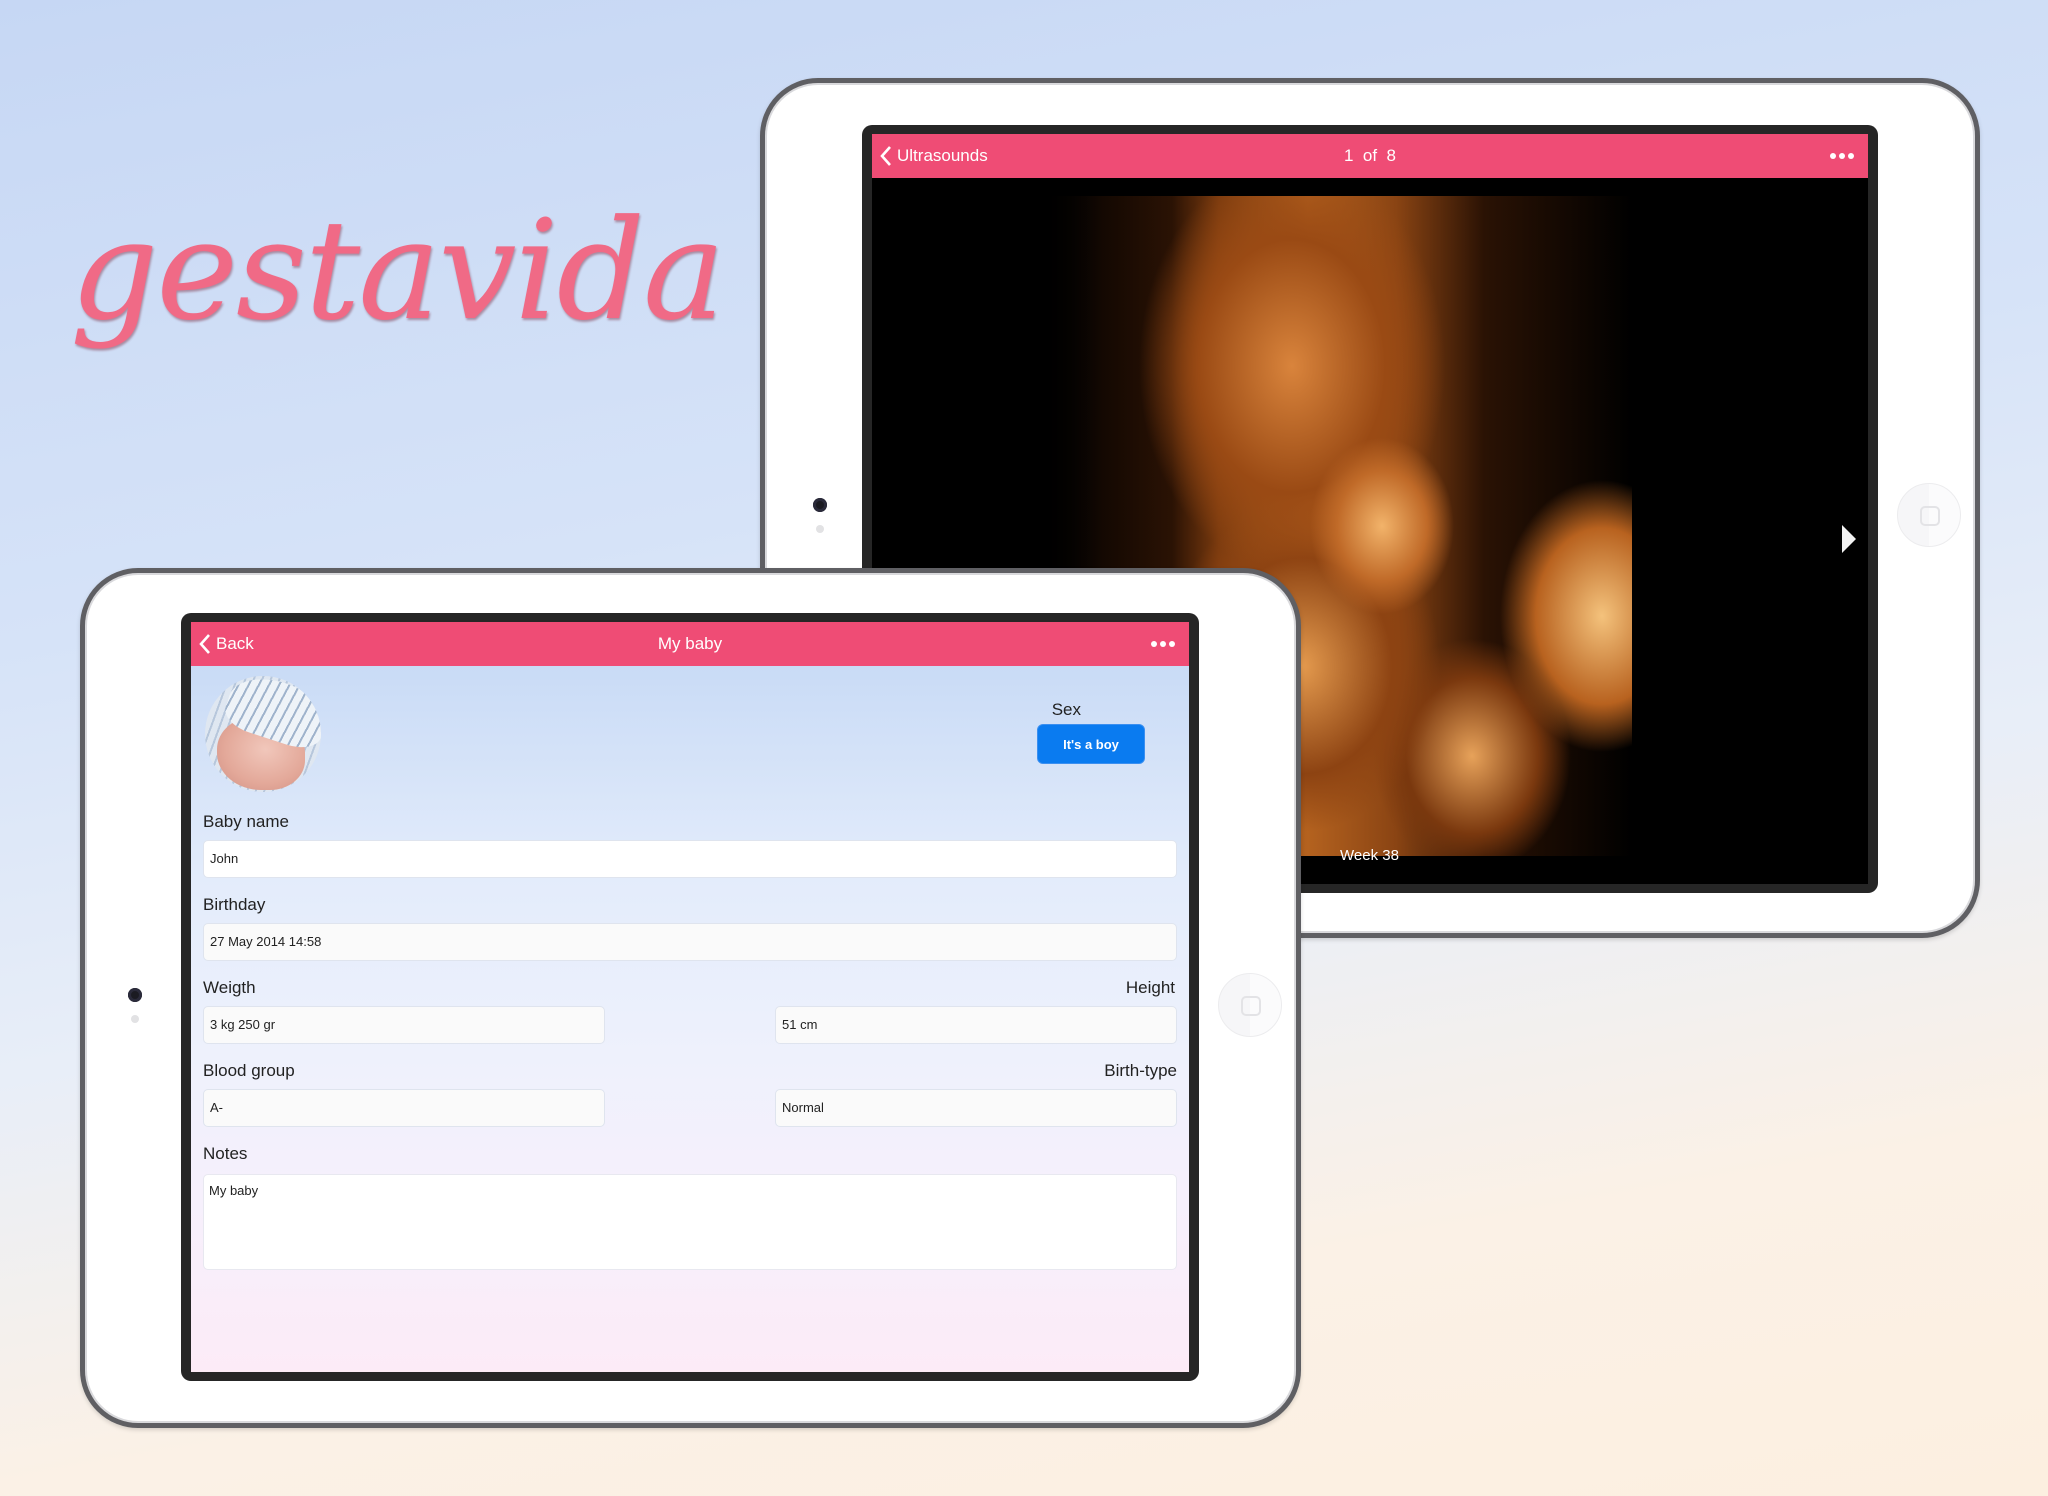 The image size is (2048, 1496). Describe the element at coordinates (1369, 855) in the screenshot. I see `image-caption: Week 38` at that location.